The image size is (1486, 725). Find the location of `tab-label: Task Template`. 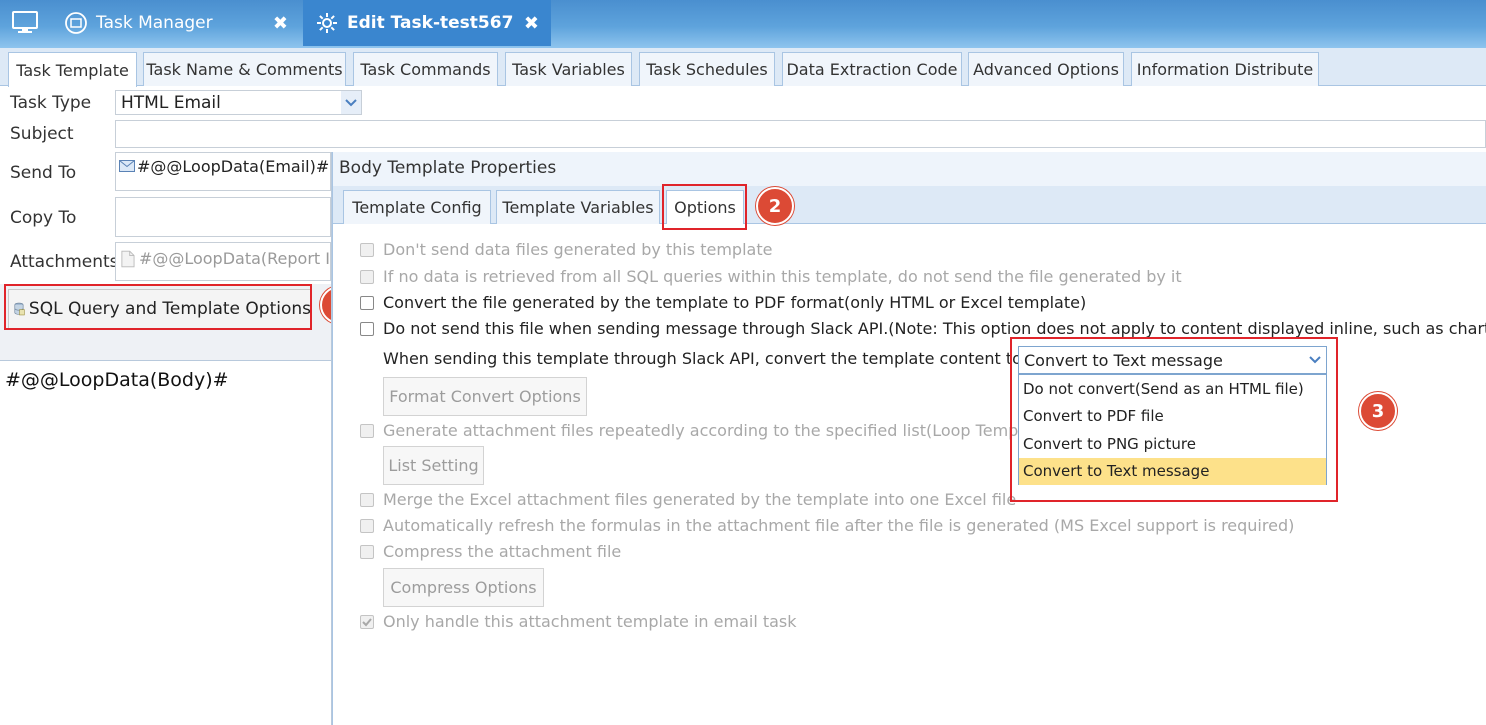

tab-label: Task Template is located at coordinates (72, 70).